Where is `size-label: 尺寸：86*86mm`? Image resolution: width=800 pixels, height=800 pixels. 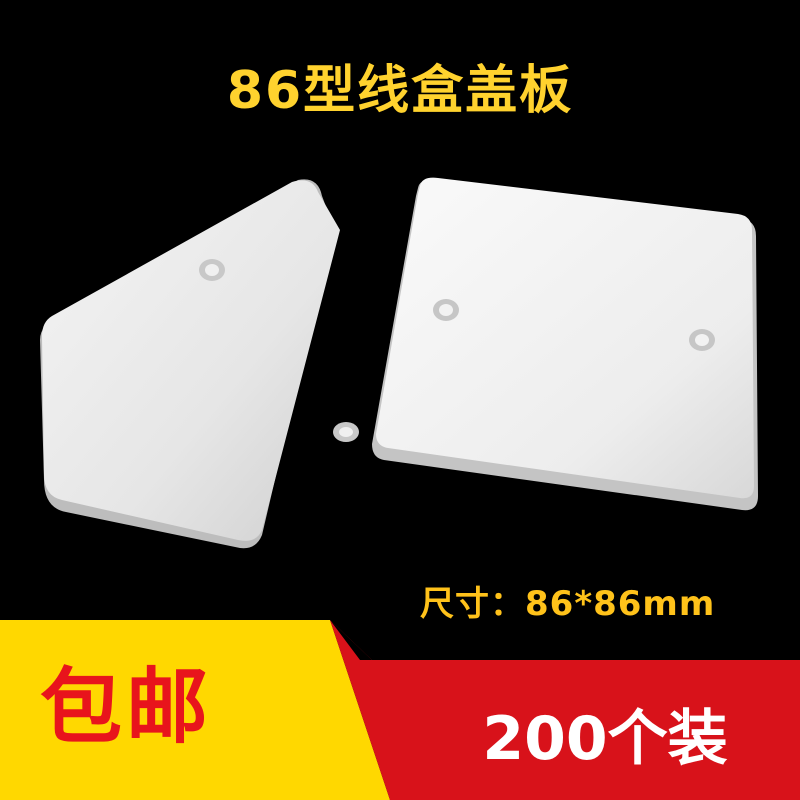
size-label: 尺寸：86*86mm is located at coordinates (568, 604).